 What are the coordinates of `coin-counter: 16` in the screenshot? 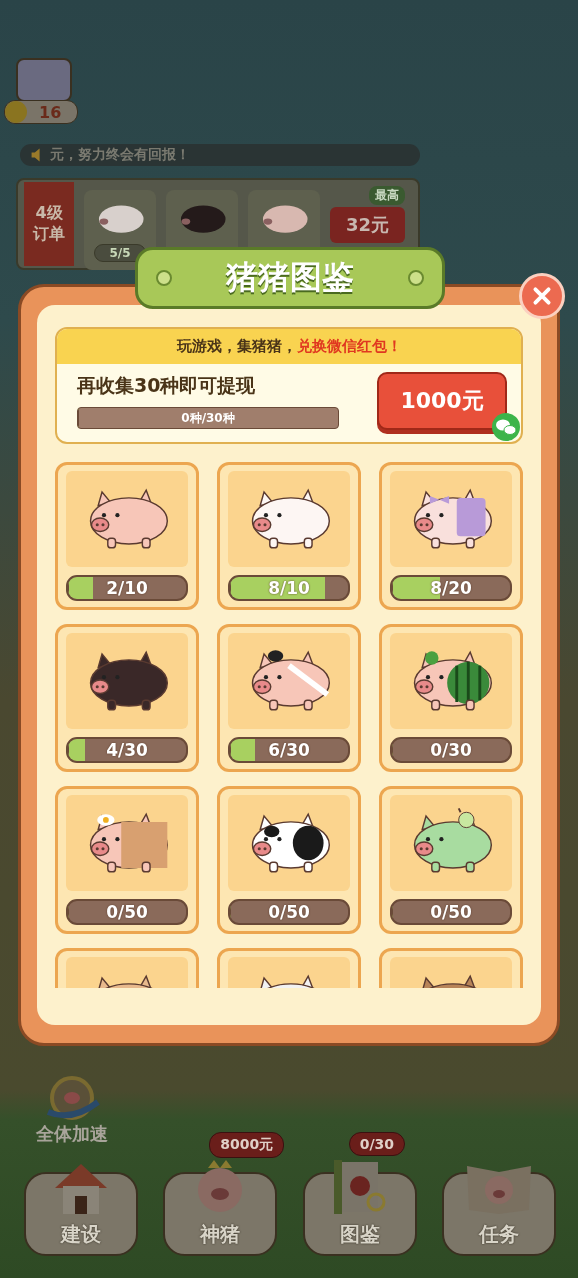 It's located at (41, 112).